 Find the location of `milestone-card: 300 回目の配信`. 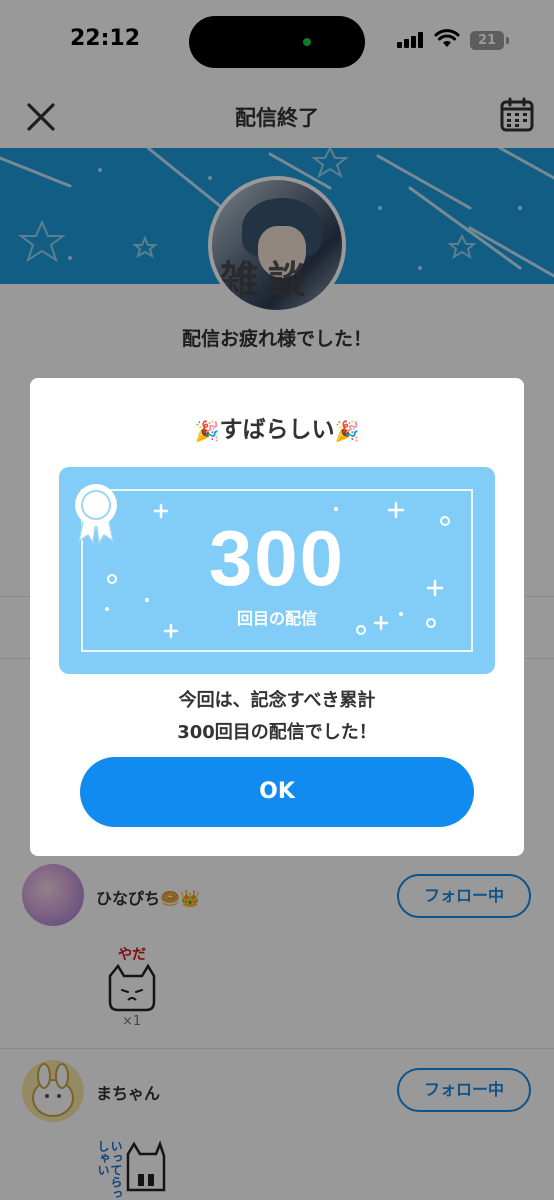

milestone-card: 300 回目の配信 is located at coordinates (277, 570).